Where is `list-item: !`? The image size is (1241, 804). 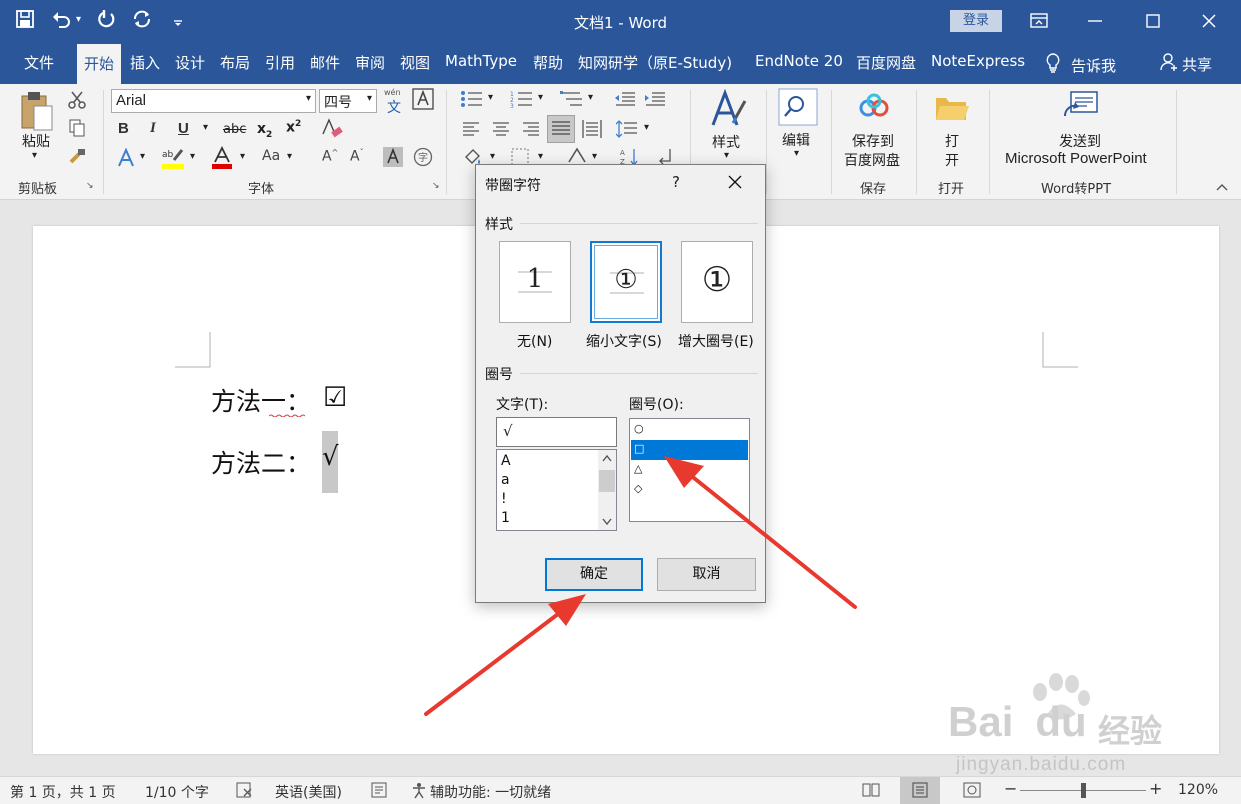 list-item: ! is located at coordinates (504, 499).